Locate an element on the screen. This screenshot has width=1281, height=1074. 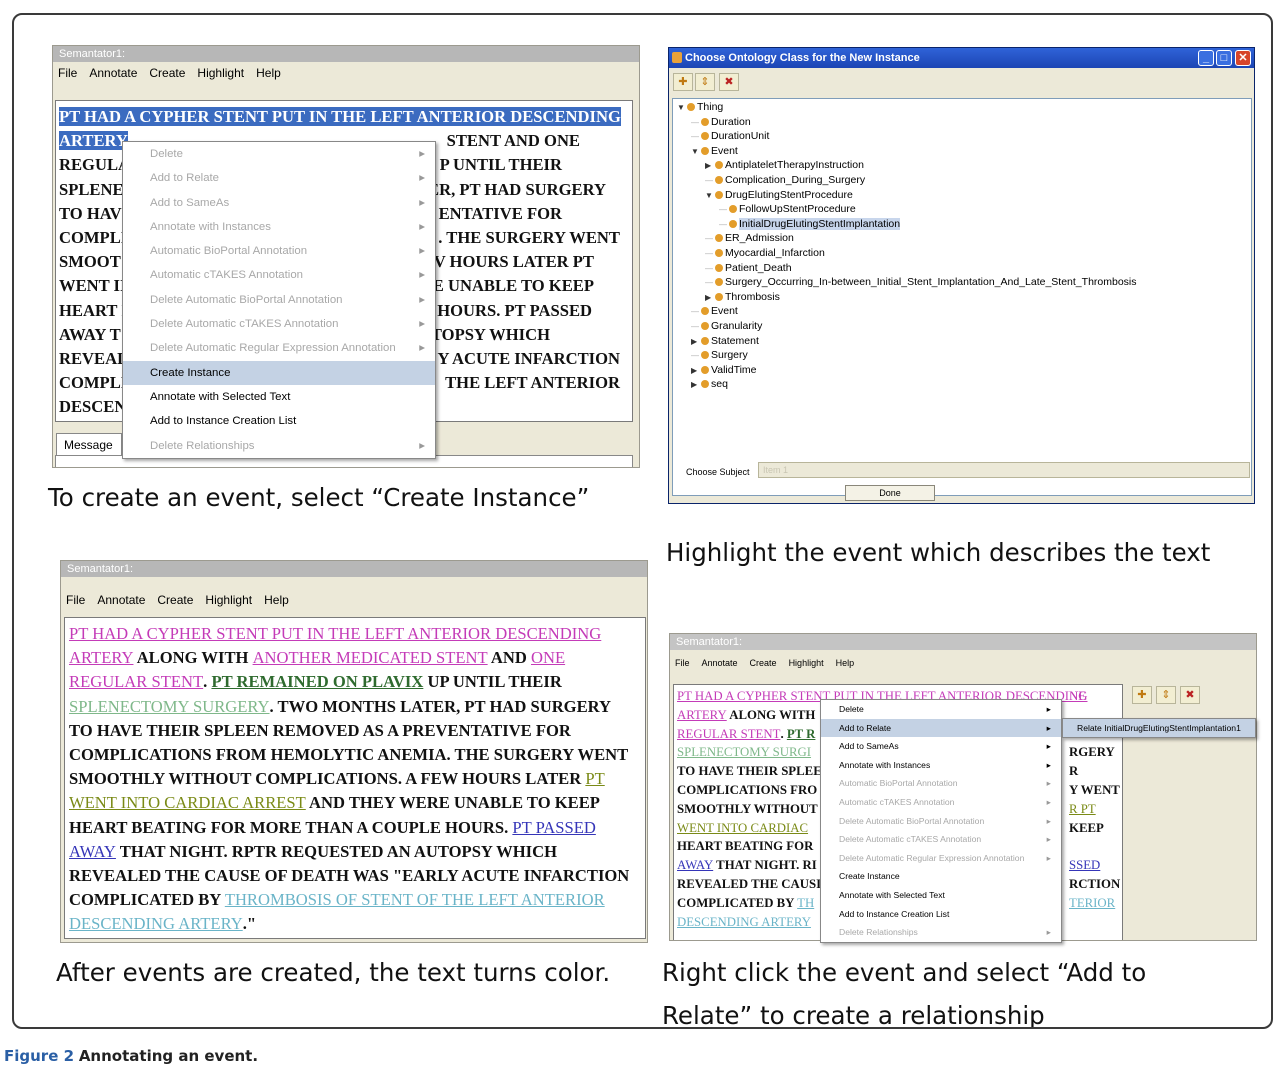
done-button: Done is located at coordinates (890, 493).